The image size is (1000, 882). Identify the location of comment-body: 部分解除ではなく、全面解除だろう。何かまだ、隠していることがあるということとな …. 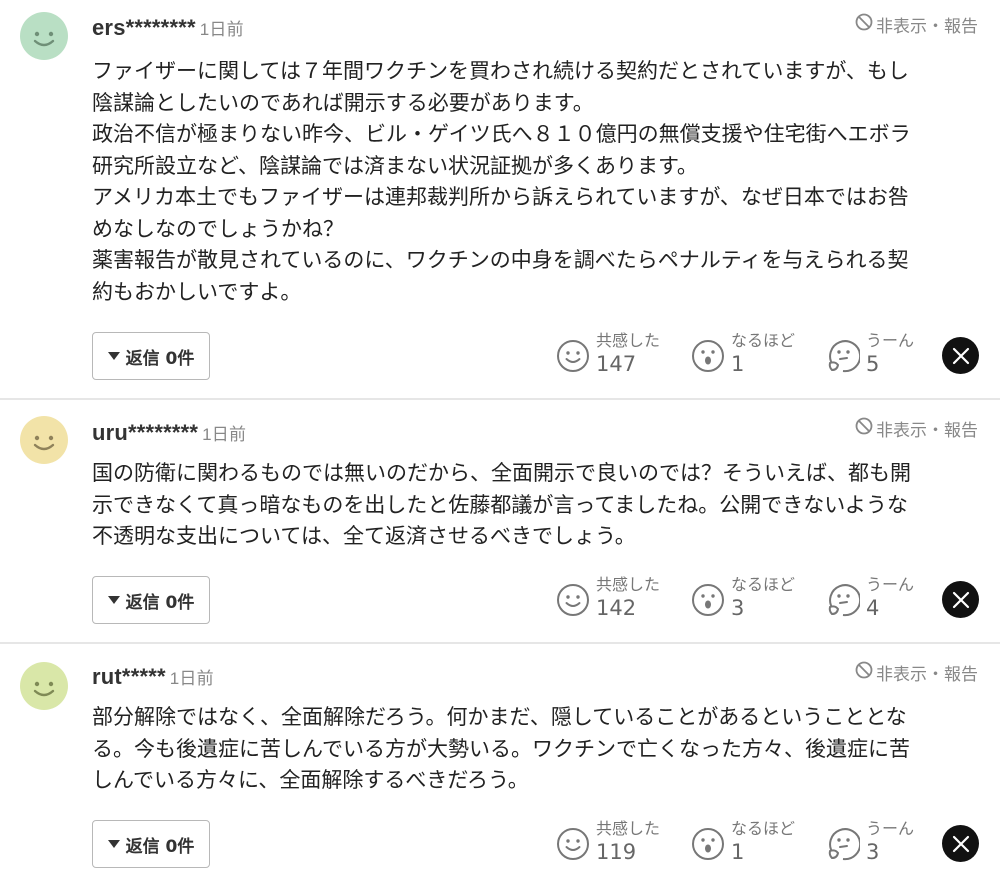
(501, 748).